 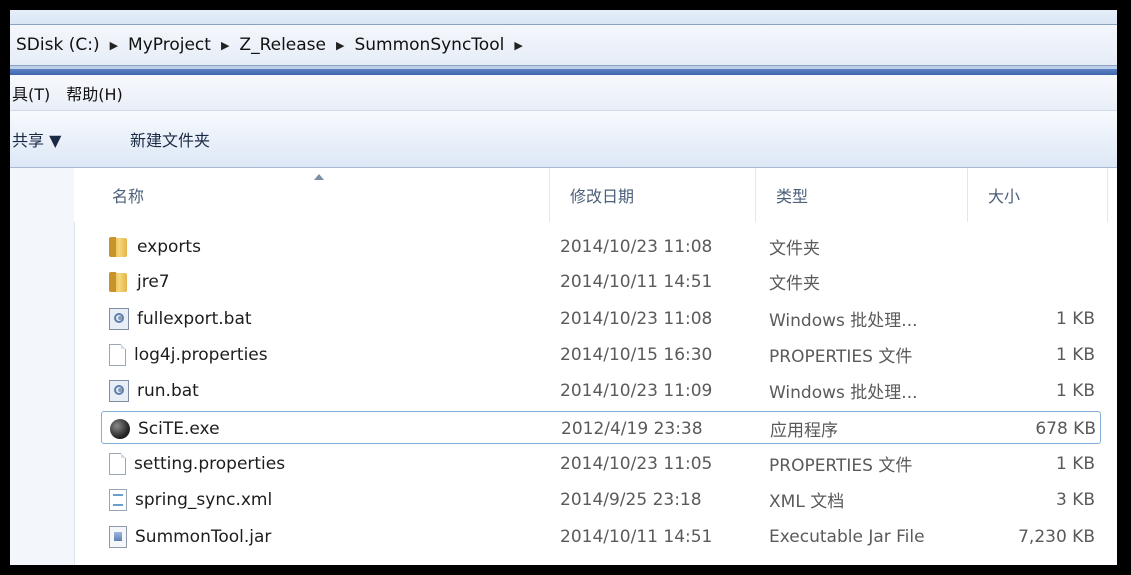 What do you see at coordinates (319, 177) in the screenshot?
I see `sort-ascending-icon` at bounding box center [319, 177].